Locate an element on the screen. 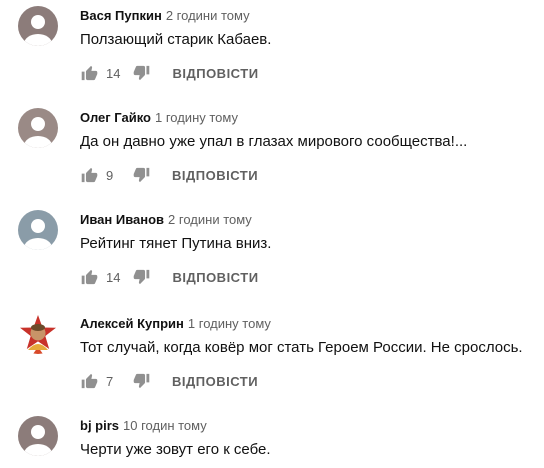 The height and width of the screenshot is (468, 544). comment-header: Алексей Куприн 1 годину тому is located at coordinates (175, 324).